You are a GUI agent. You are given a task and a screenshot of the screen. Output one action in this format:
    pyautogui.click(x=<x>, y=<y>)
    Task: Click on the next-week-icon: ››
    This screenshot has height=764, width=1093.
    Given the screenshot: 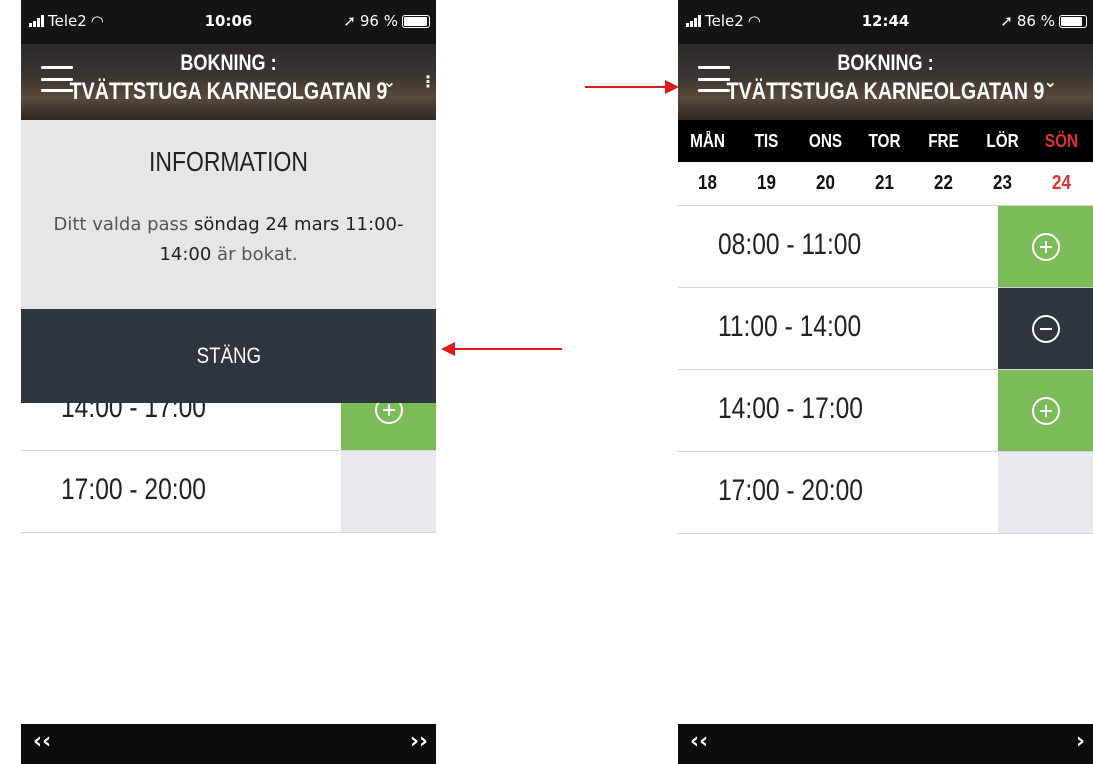 What is the action you would take?
    pyautogui.click(x=419, y=741)
    